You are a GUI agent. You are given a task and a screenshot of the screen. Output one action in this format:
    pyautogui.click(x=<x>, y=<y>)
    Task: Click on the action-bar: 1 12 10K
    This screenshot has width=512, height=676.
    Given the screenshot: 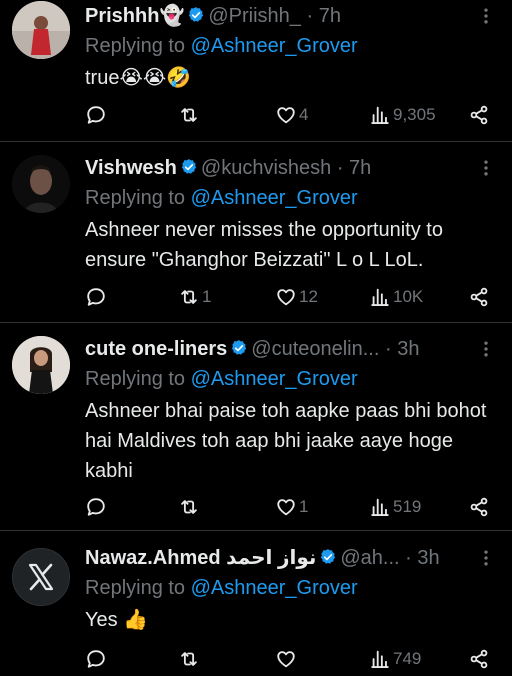 What is the action you would take?
    pyautogui.click(x=287, y=297)
    